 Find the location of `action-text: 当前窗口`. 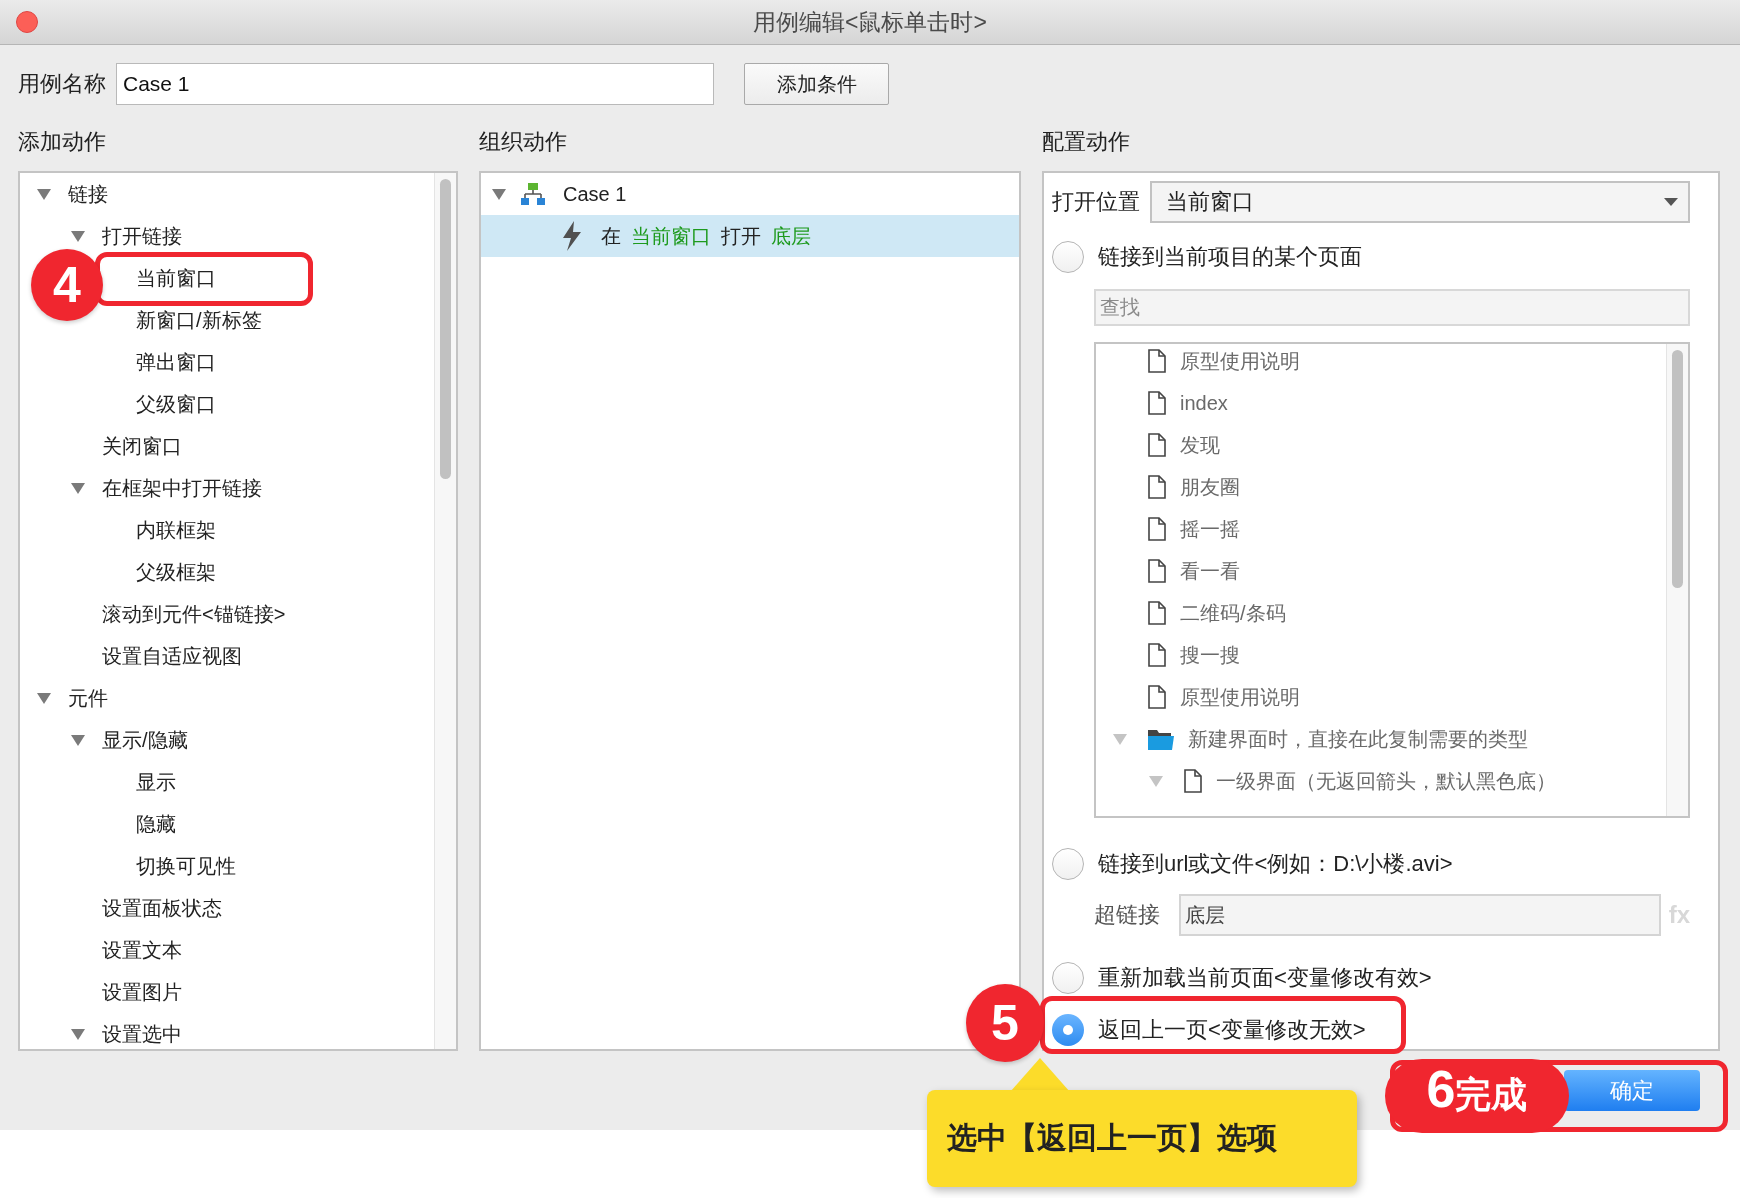

action-text: 当前窗口 is located at coordinates (671, 236).